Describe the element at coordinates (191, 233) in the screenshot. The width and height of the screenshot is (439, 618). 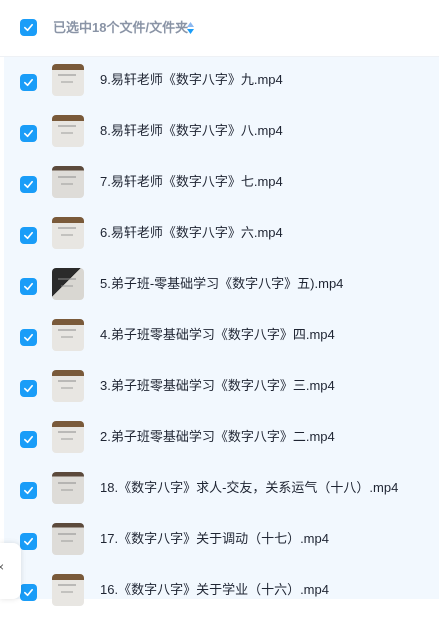
I see `file-name: 6.易轩老师《数字八字》六.mp4` at that location.